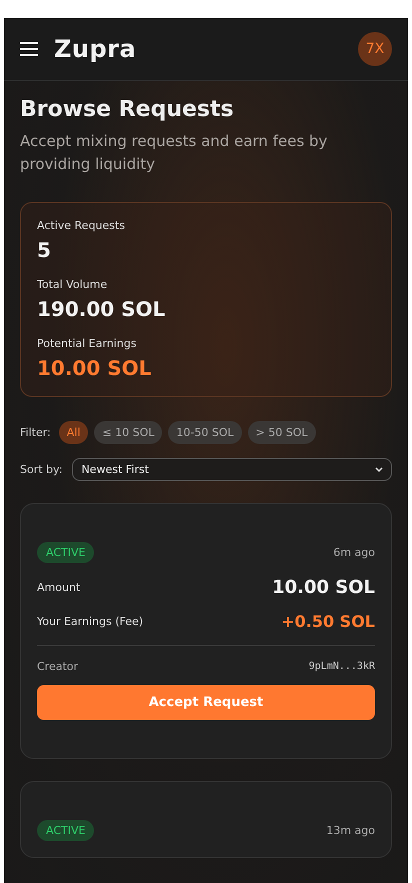  I want to click on filter-chip: ≤ 10 SOL, so click(128, 432).